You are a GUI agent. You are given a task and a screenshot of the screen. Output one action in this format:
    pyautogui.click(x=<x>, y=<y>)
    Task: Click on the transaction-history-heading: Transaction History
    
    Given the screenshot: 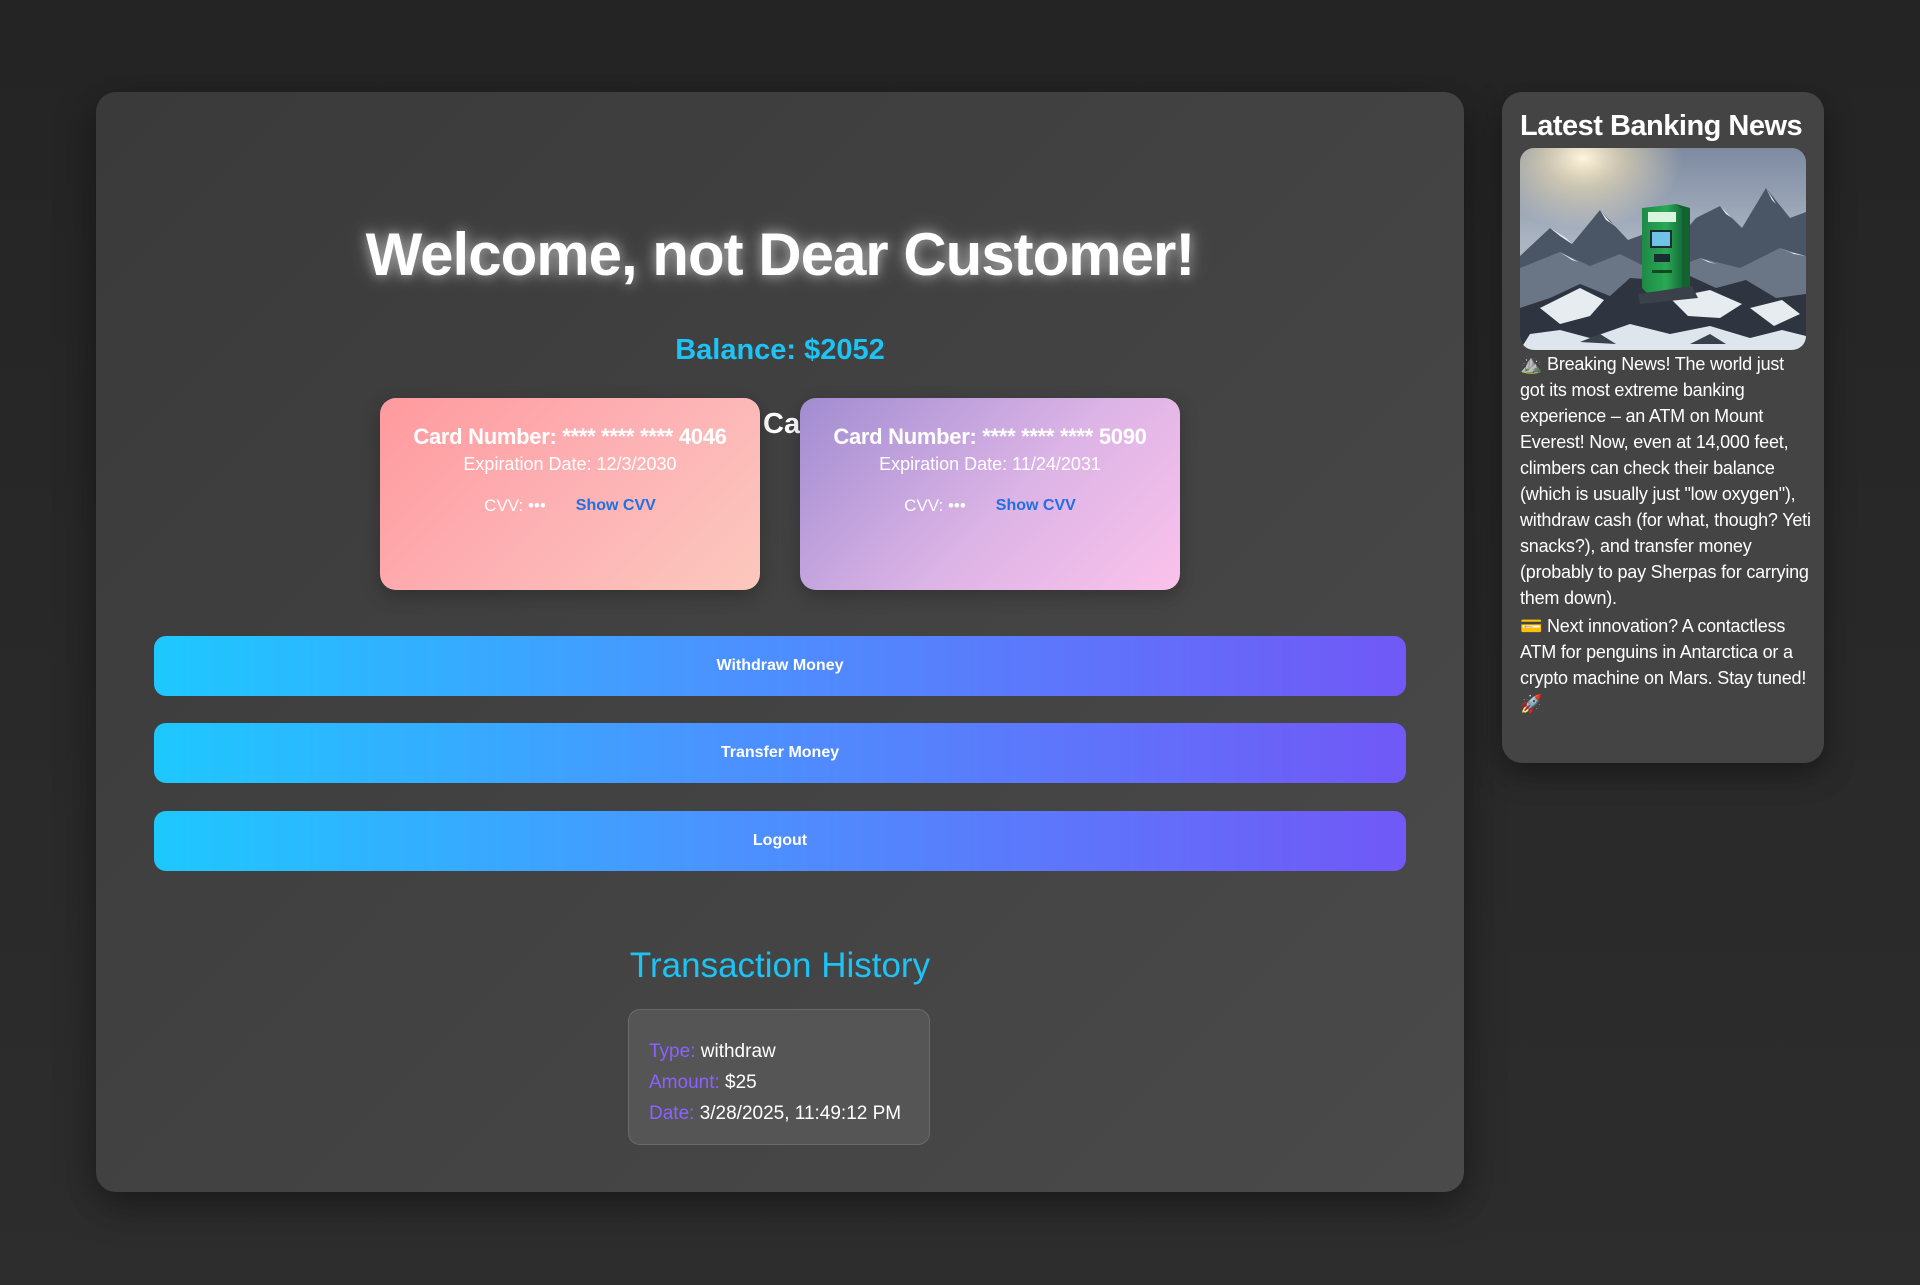 What is the action you would take?
    pyautogui.click(x=780, y=965)
    